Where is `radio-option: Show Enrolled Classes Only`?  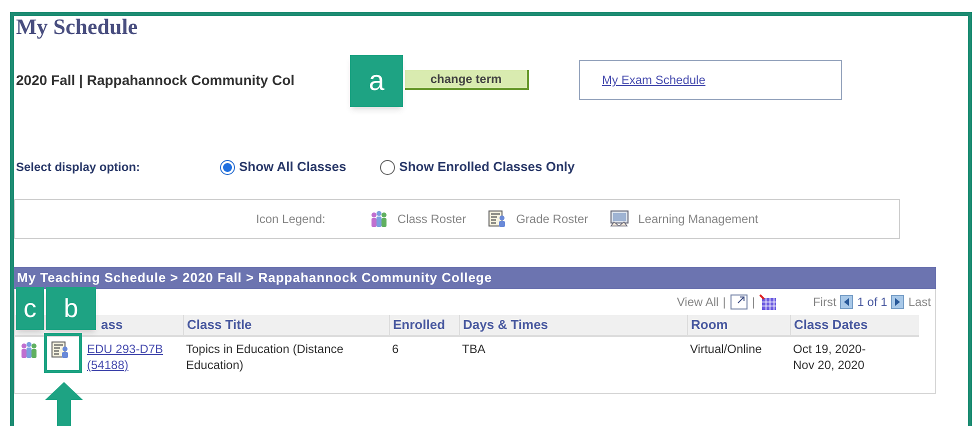 radio-option: Show Enrolled Classes Only is located at coordinates (477, 167).